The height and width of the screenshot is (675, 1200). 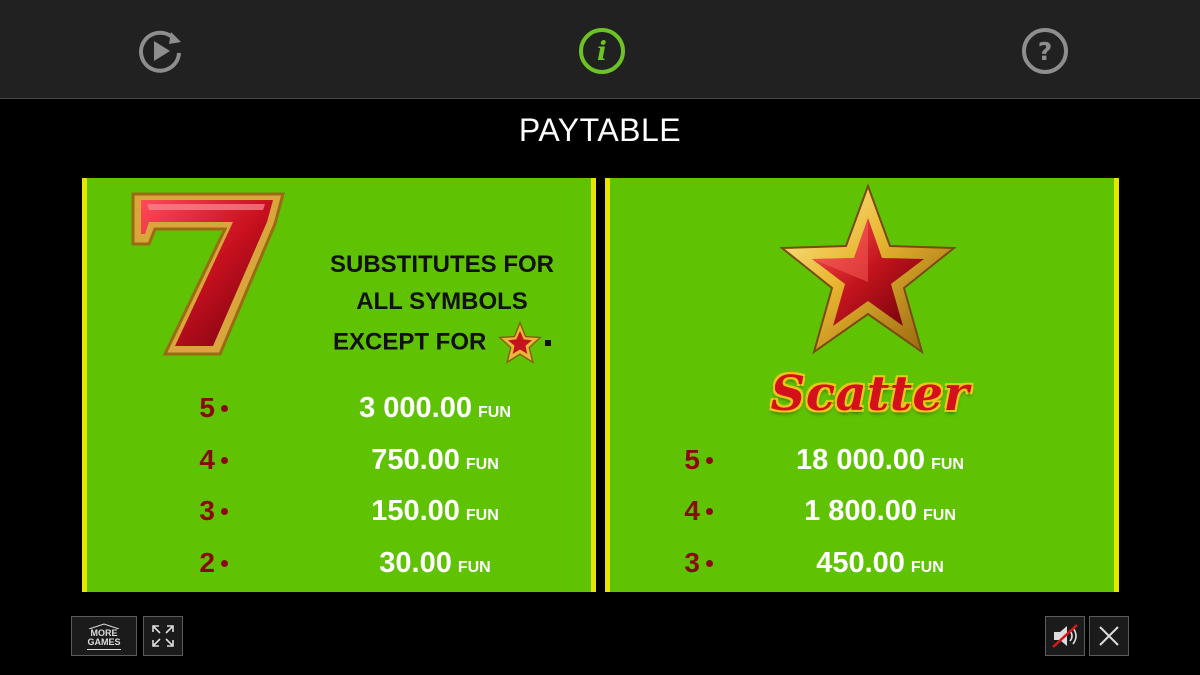 What do you see at coordinates (409, 342) in the screenshot?
I see `description-line-text: EXCEPT FOR` at bounding box center [409, 342].